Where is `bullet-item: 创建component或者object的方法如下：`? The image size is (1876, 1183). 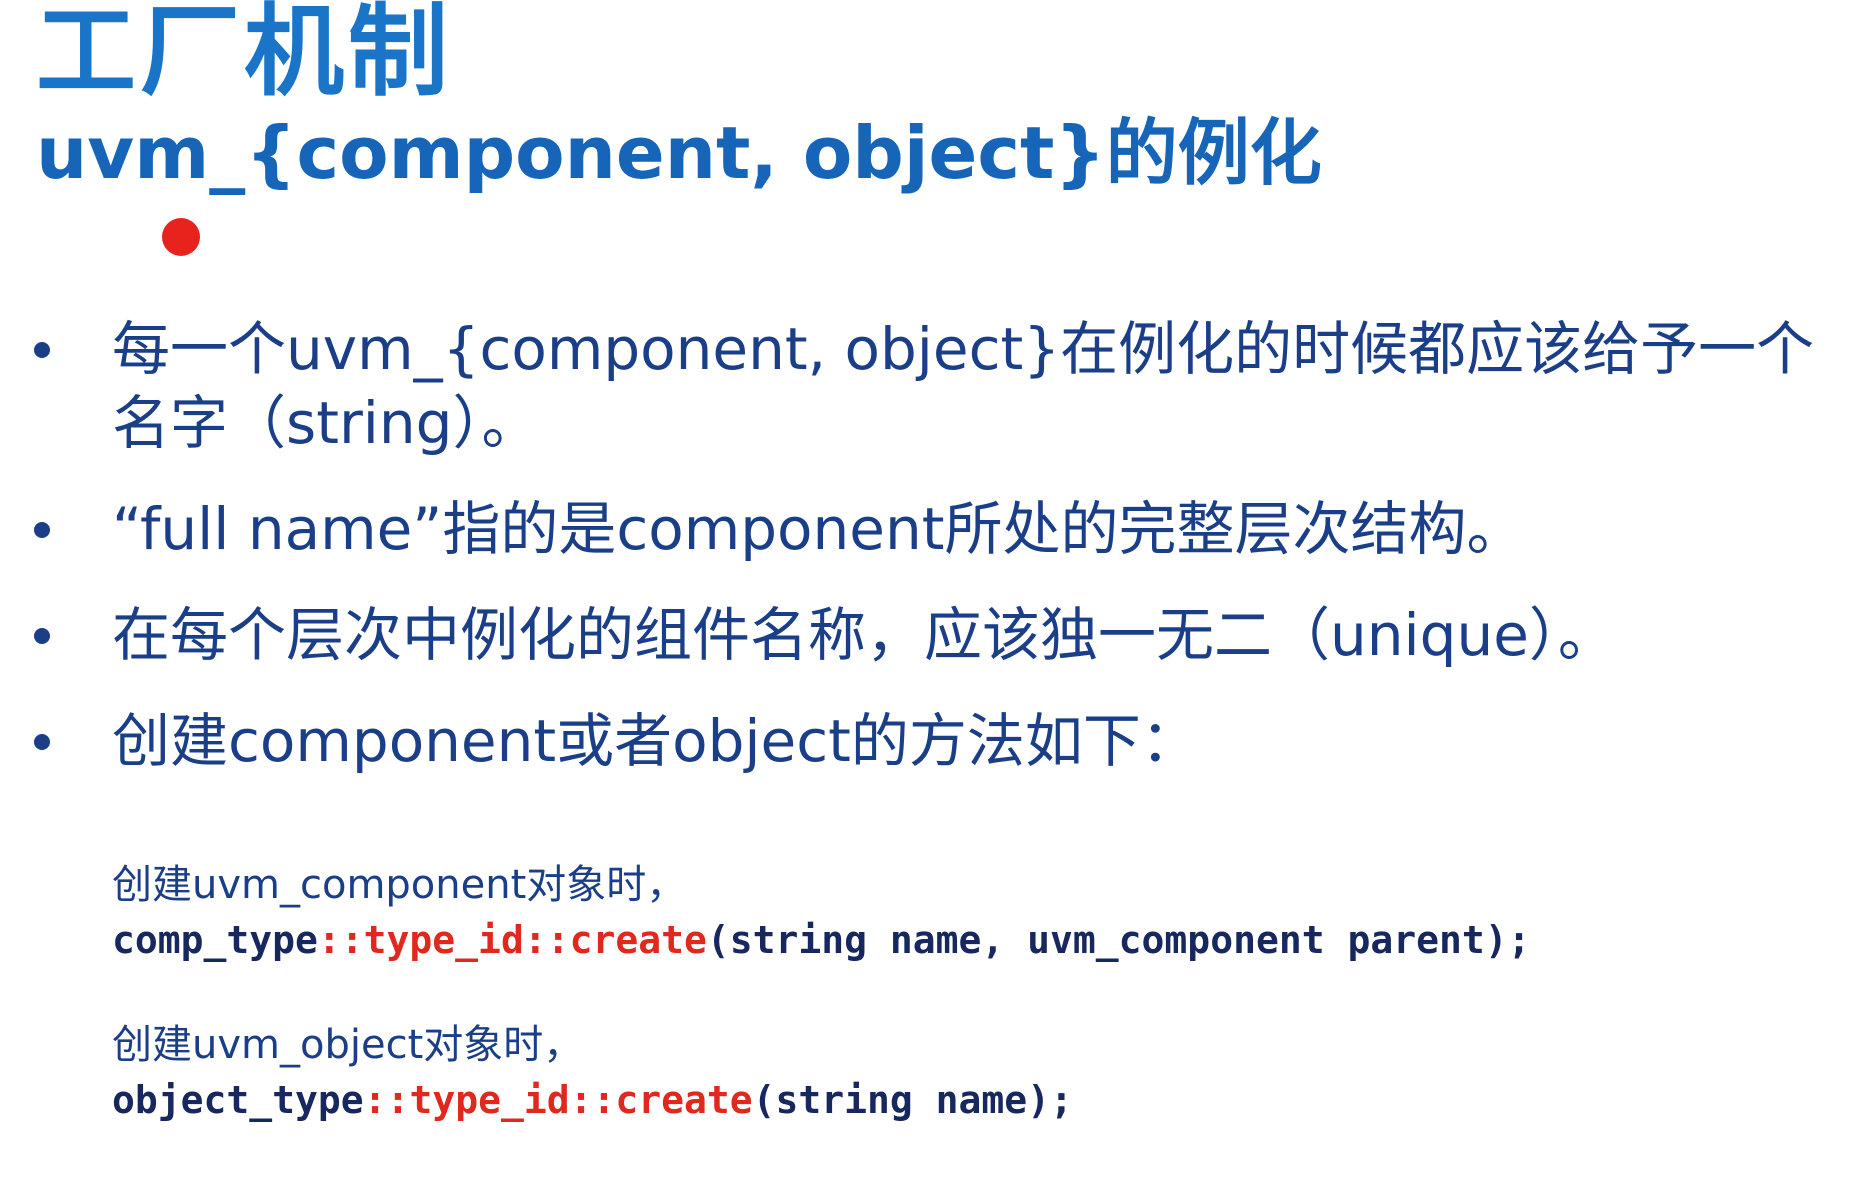 bullet-item: 创建component或者object的方法如下： is located at coordinates (938, 741).